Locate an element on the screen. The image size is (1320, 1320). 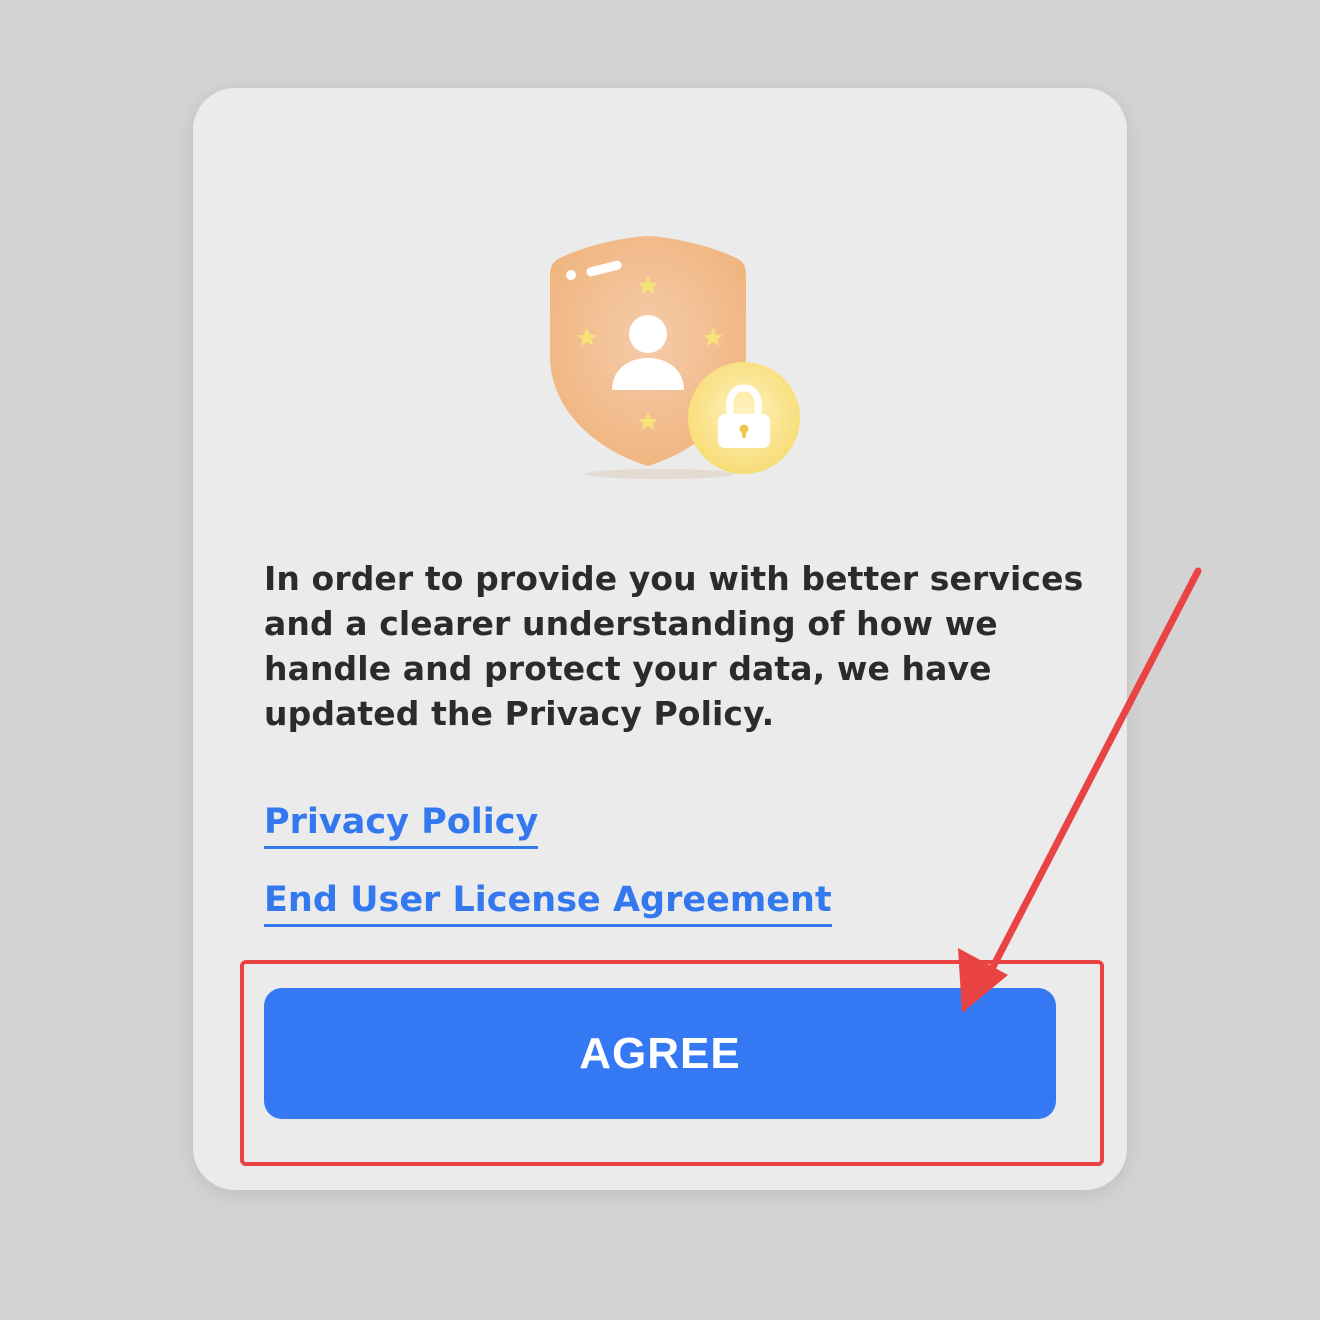
eula-link: End User License Agreement is located at coordinates (548, 902).